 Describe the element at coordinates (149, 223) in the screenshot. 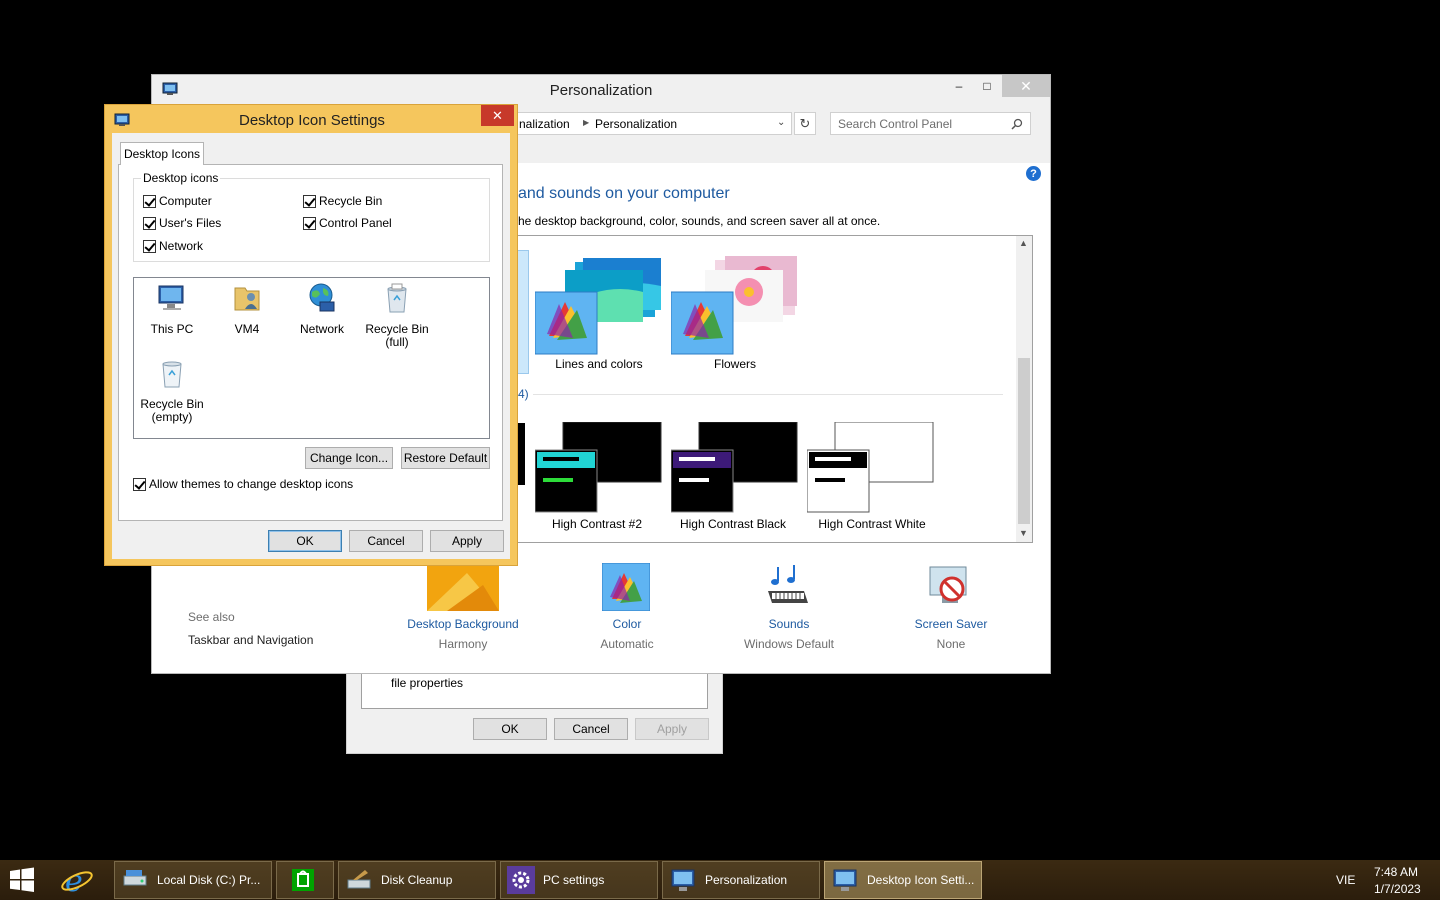

I see `checkbox-users-files-box` at that location.